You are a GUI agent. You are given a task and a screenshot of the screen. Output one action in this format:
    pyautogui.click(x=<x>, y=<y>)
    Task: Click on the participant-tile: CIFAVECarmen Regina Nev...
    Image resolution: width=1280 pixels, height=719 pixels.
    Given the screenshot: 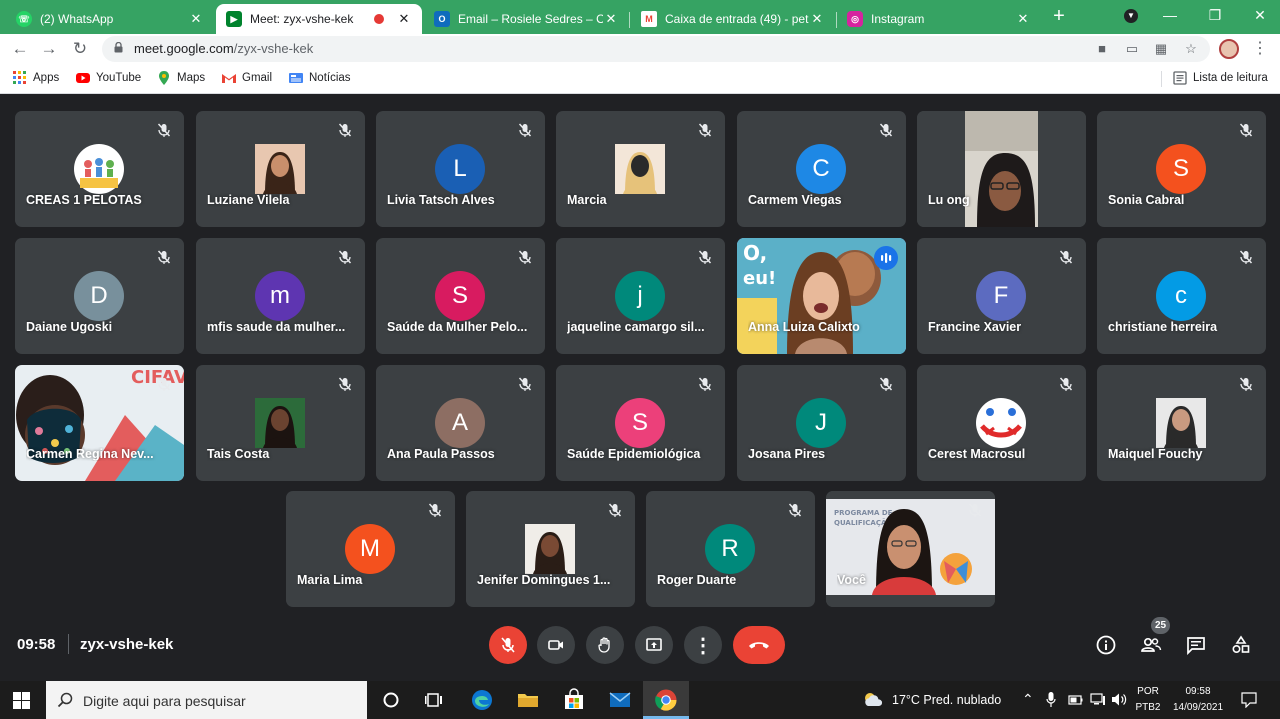 What is the action you would take?
    pyautogui.click(x=99, y=423)
    